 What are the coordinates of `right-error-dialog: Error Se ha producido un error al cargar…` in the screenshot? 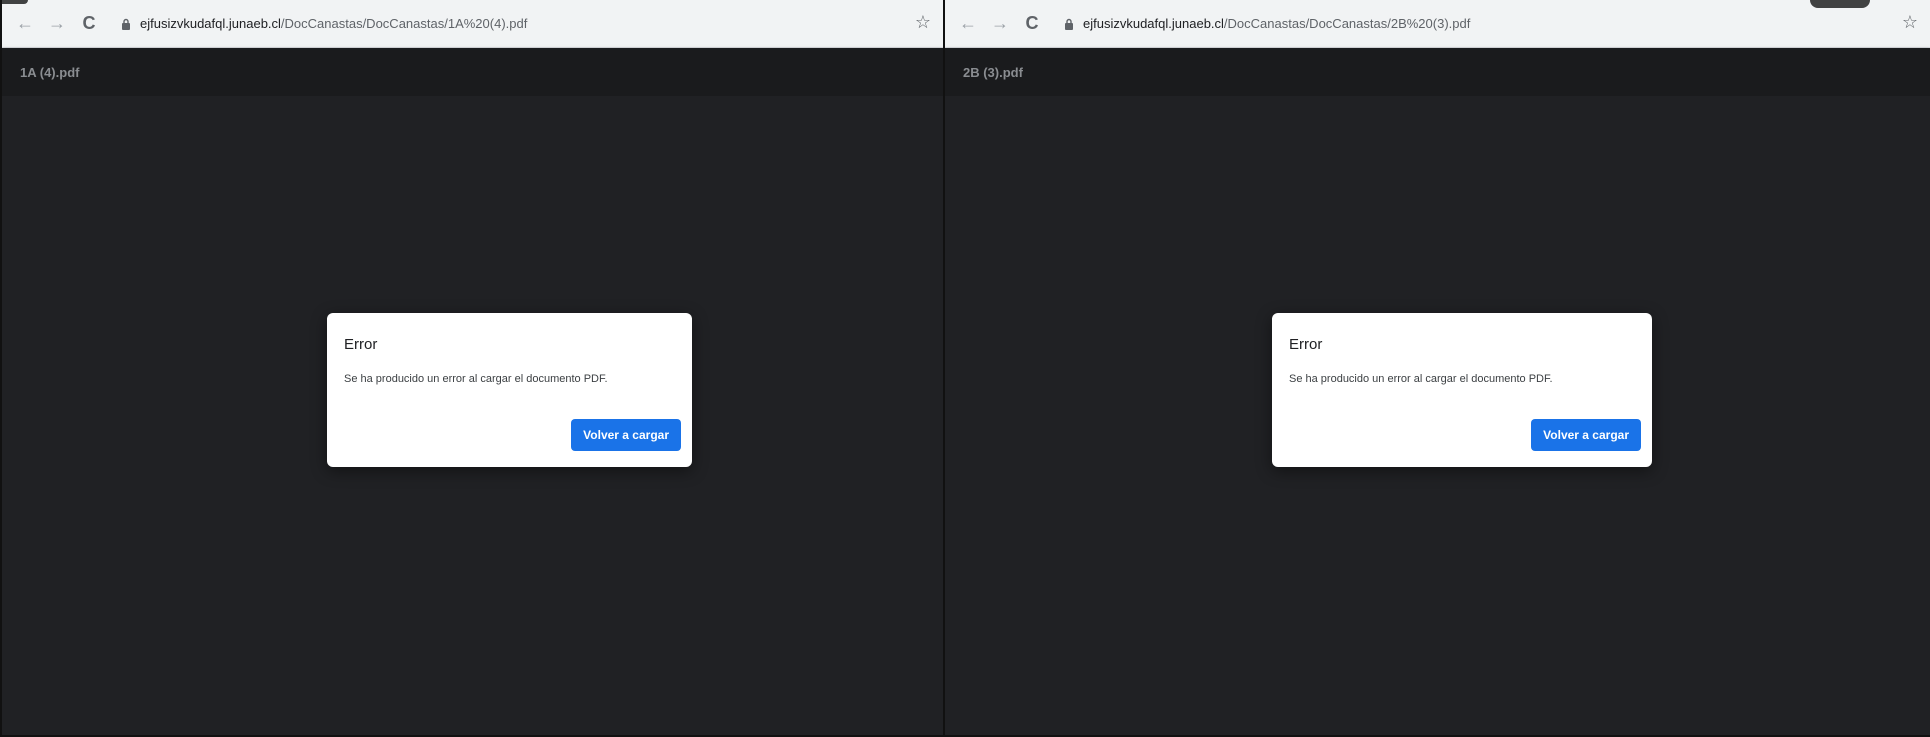 It's located at (1462, 390).